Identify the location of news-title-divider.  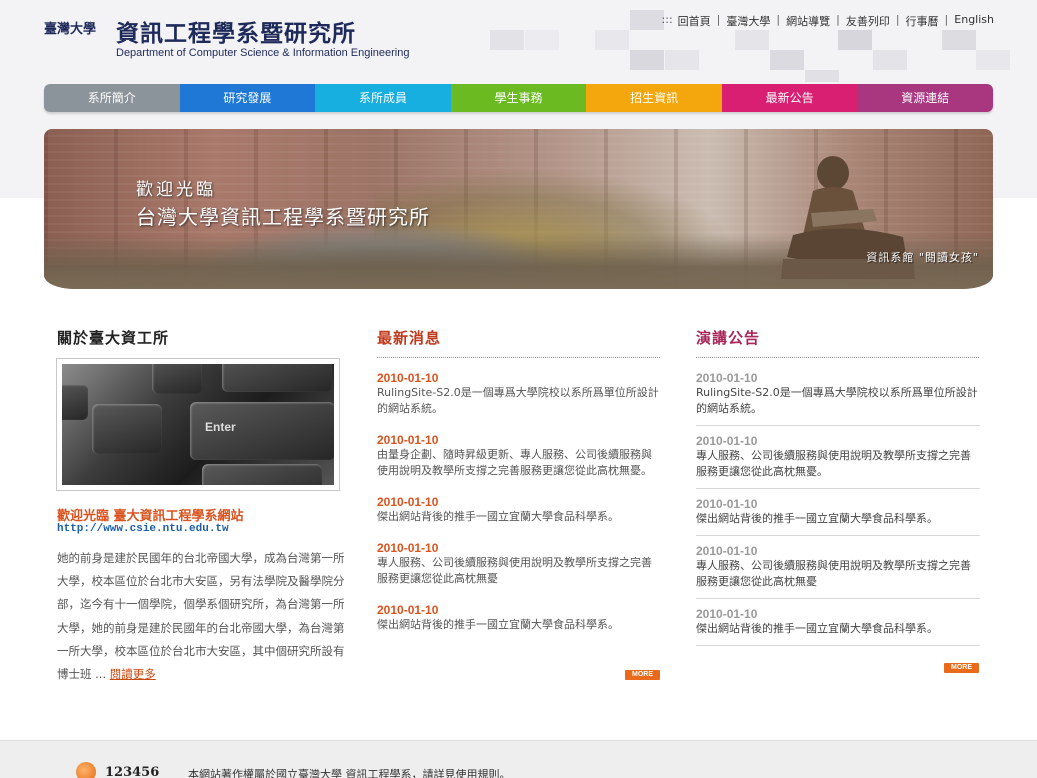
(518, 357).